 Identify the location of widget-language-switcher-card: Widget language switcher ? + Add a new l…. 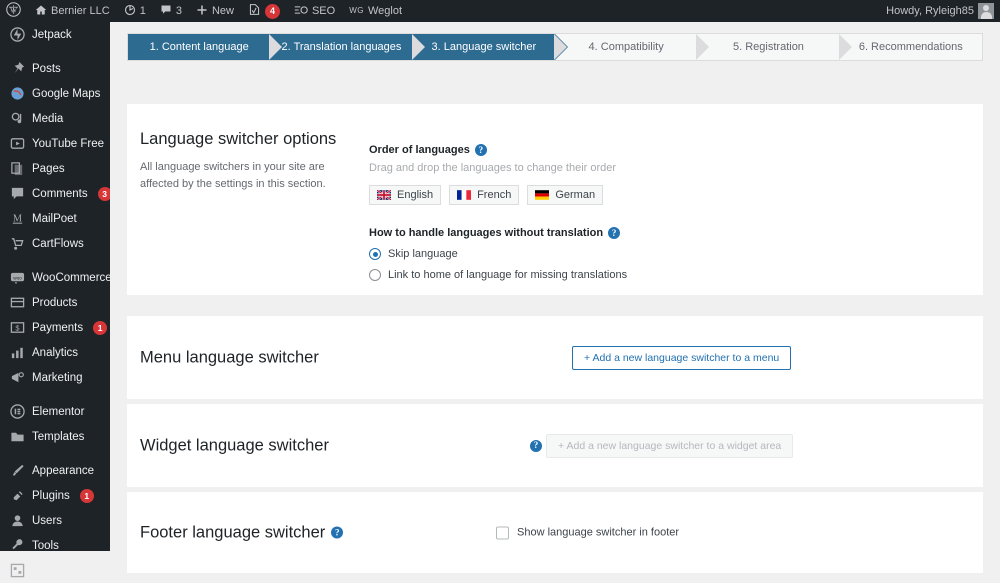
(555, 445).